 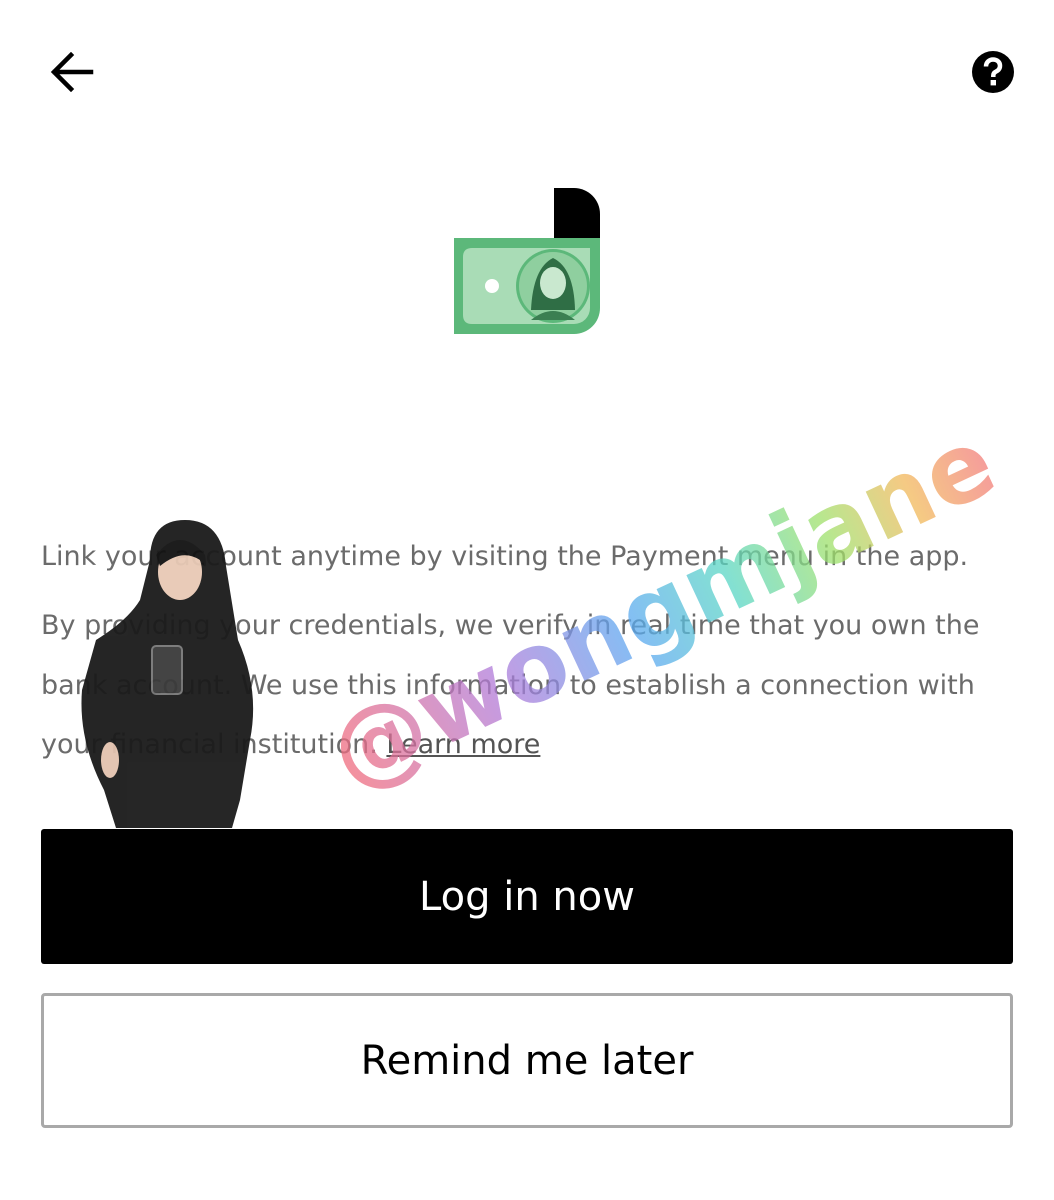 I want to click on cash-banknote-icon, so click(x=527, y=261).